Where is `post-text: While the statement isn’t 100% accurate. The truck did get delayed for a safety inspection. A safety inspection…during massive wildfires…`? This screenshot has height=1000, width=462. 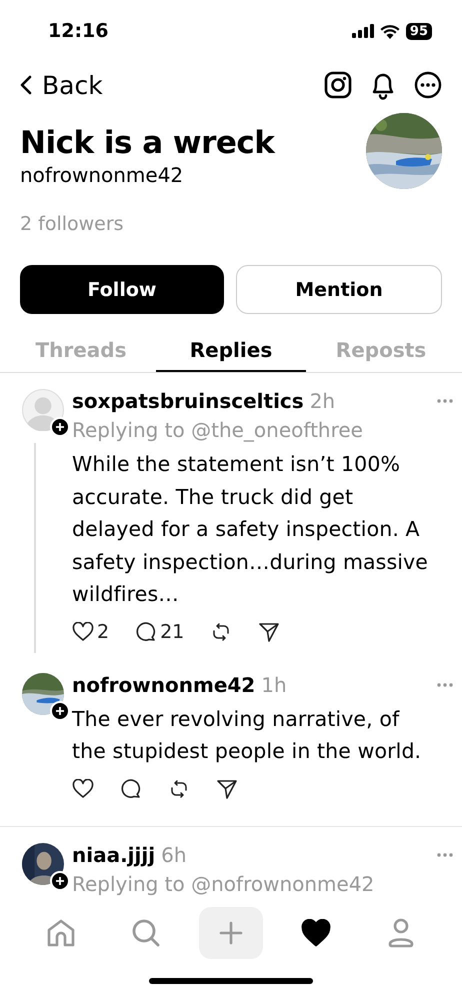
post-text: While the statement isn’t 100% accurate. The truck did get delayed for a safety inspection. A safety inspection…during massive wildfires… is located at coordinates (250, 529).